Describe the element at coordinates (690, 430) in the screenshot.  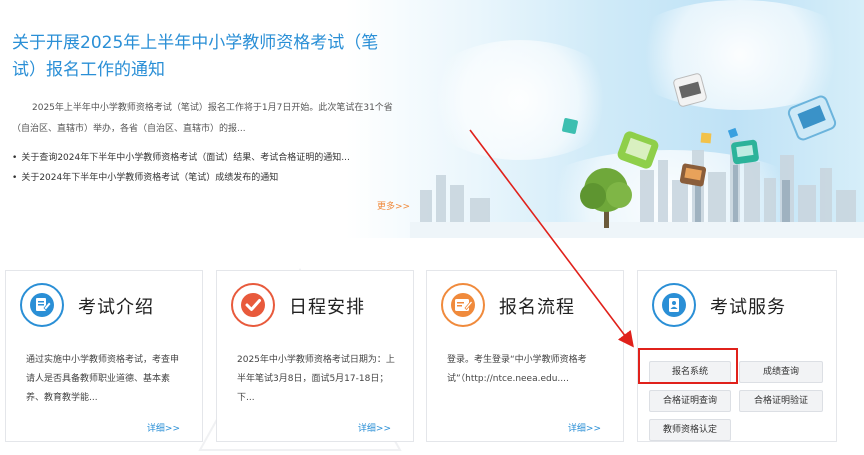
I see `teacher-qualification-button: 教师资格认定` at that location.